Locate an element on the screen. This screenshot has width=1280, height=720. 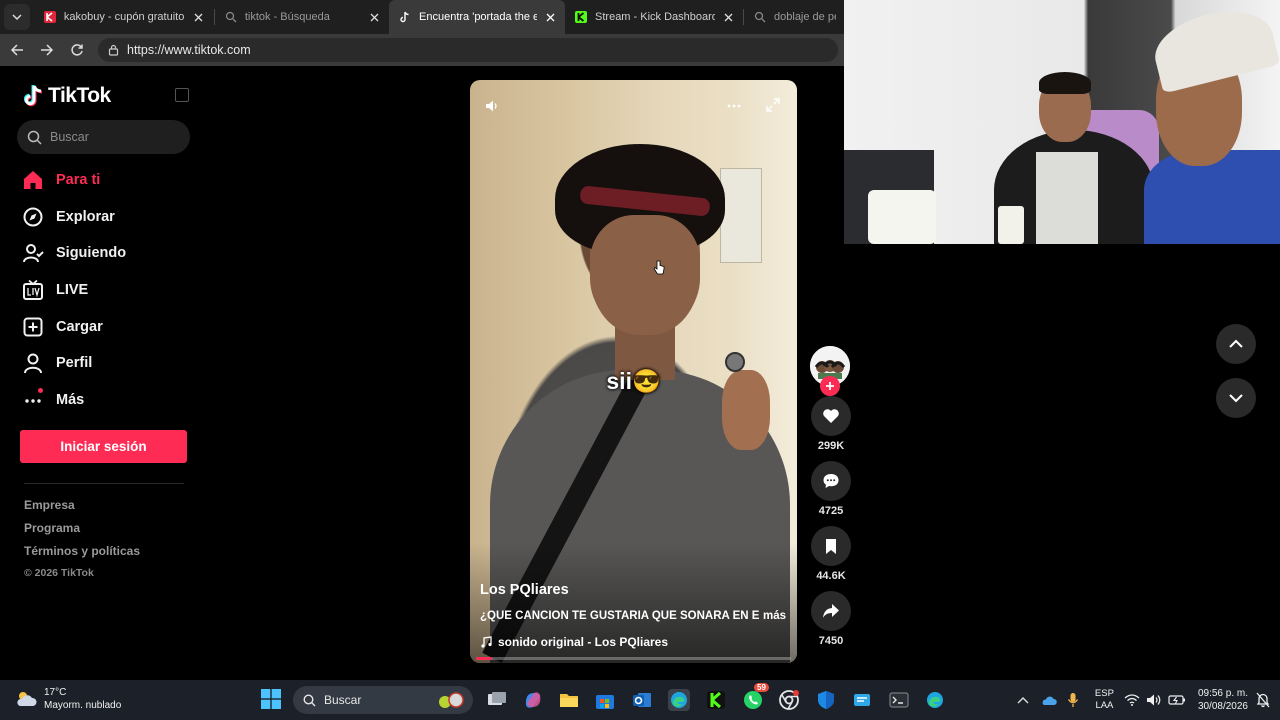
battery-icon is located at coordinates (1177, 700).